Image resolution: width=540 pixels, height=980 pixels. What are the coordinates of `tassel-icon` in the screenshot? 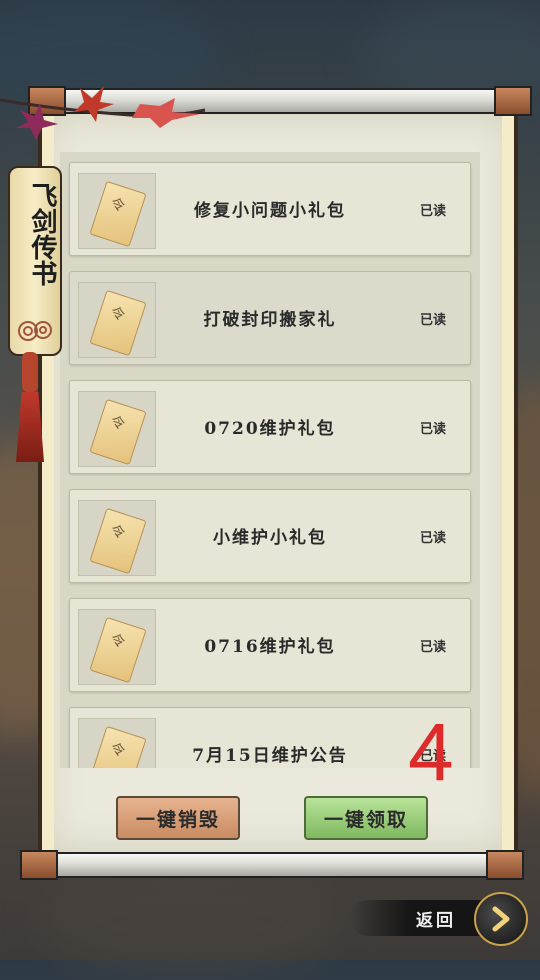 It's located at (30, 407).